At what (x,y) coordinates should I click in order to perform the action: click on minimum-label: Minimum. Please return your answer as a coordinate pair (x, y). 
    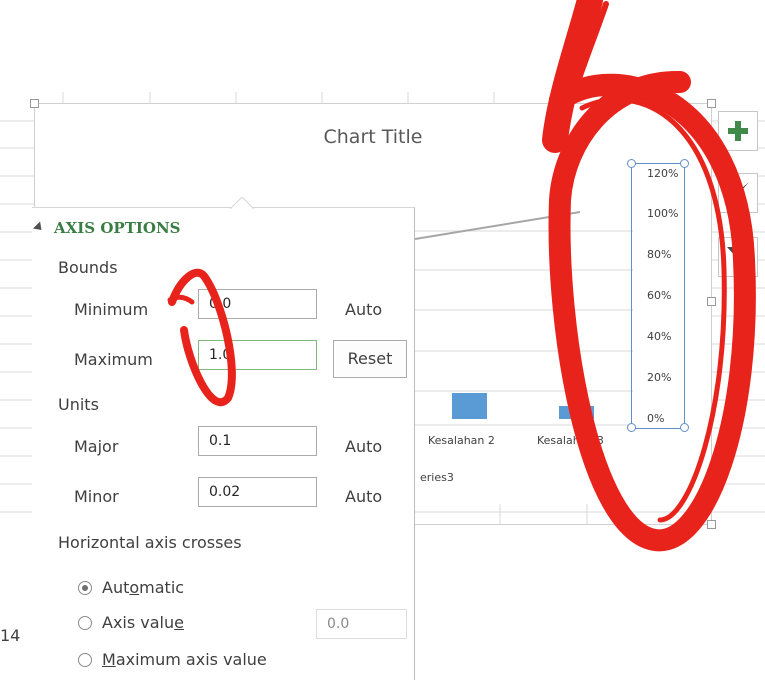
    Looking at the image, I should click on (111, 309).